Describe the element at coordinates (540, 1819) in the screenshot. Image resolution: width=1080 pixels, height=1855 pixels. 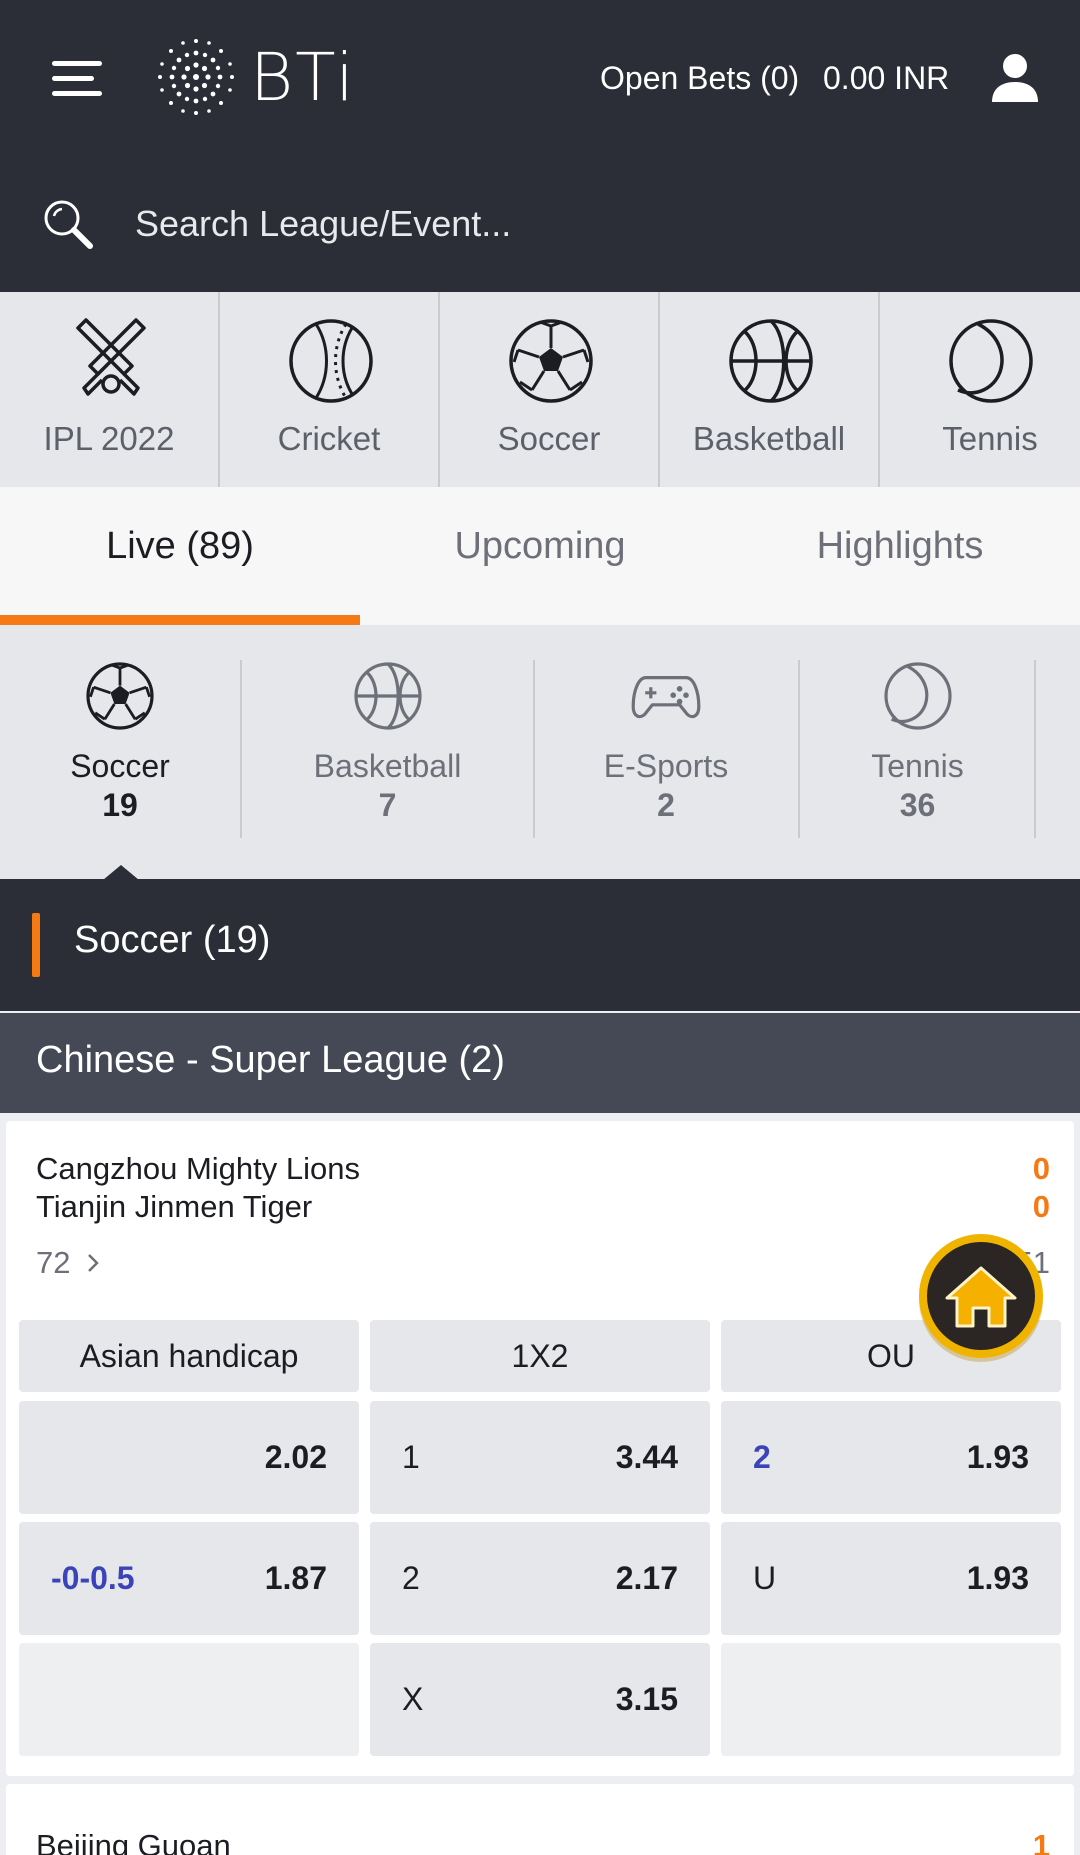
I see `match-card: Beijing Guoan 1` at that location.